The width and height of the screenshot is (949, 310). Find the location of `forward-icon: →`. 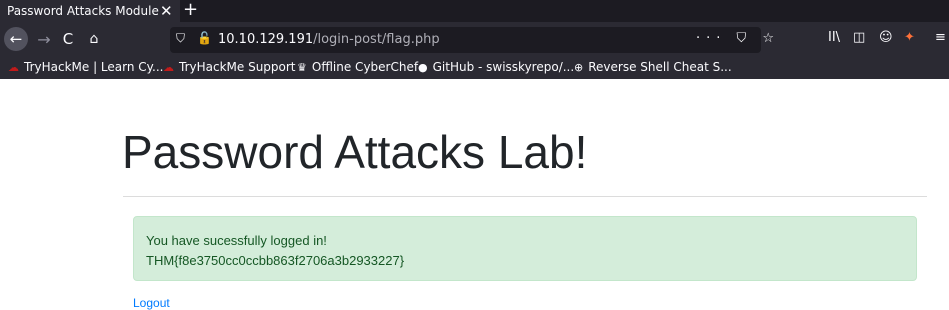

forward-icon: → is located at coordinates (44, 39).